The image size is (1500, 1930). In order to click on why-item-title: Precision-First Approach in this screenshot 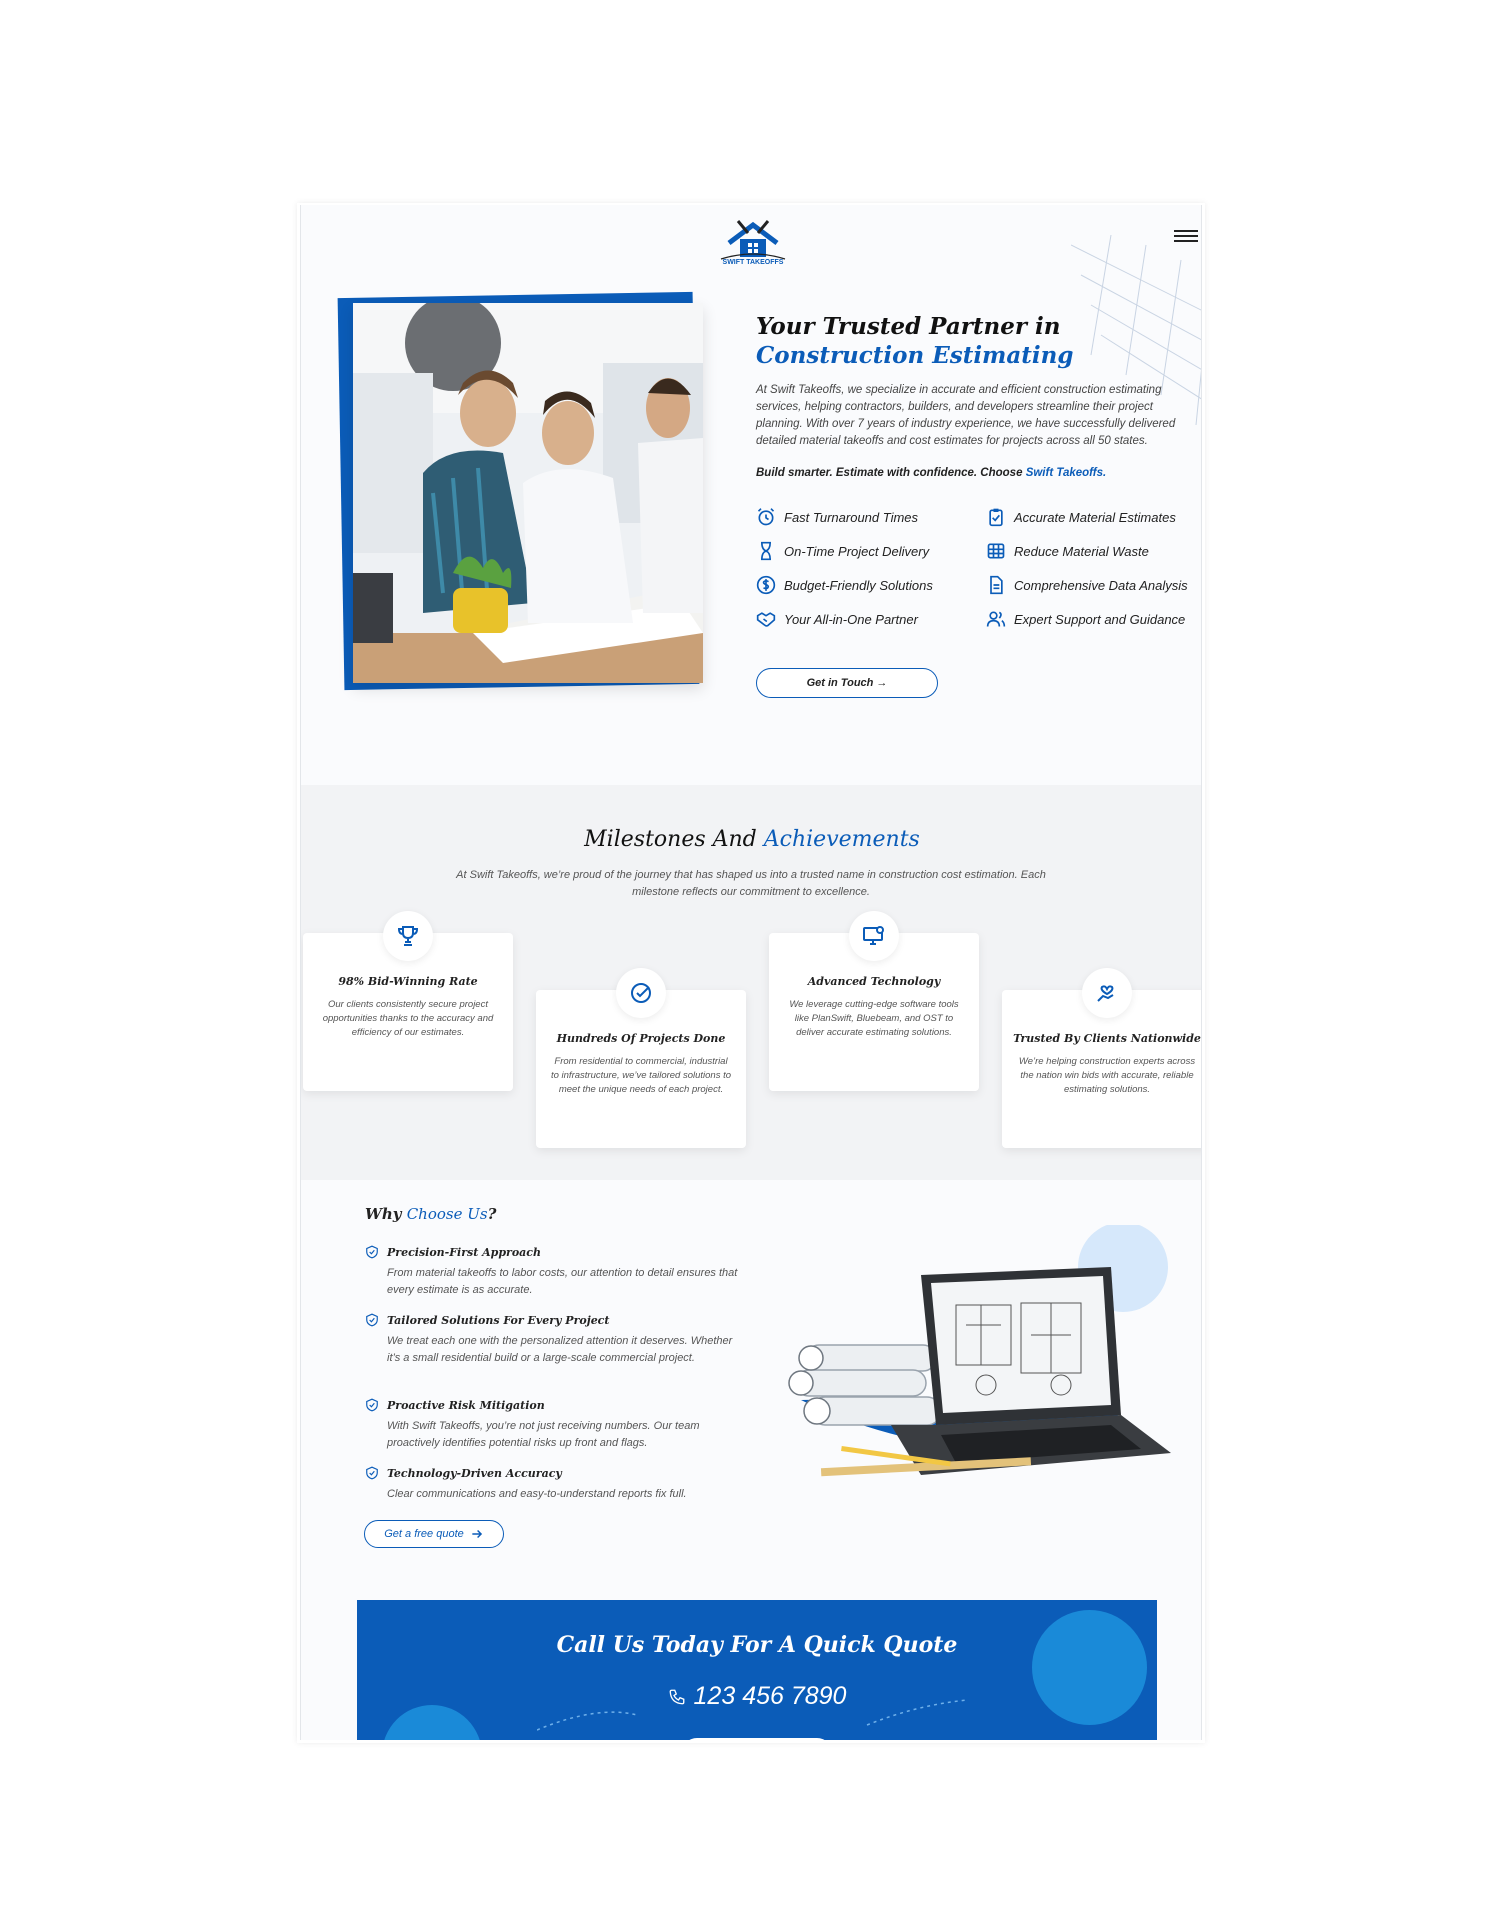, I will do `click(464, 1252)`.